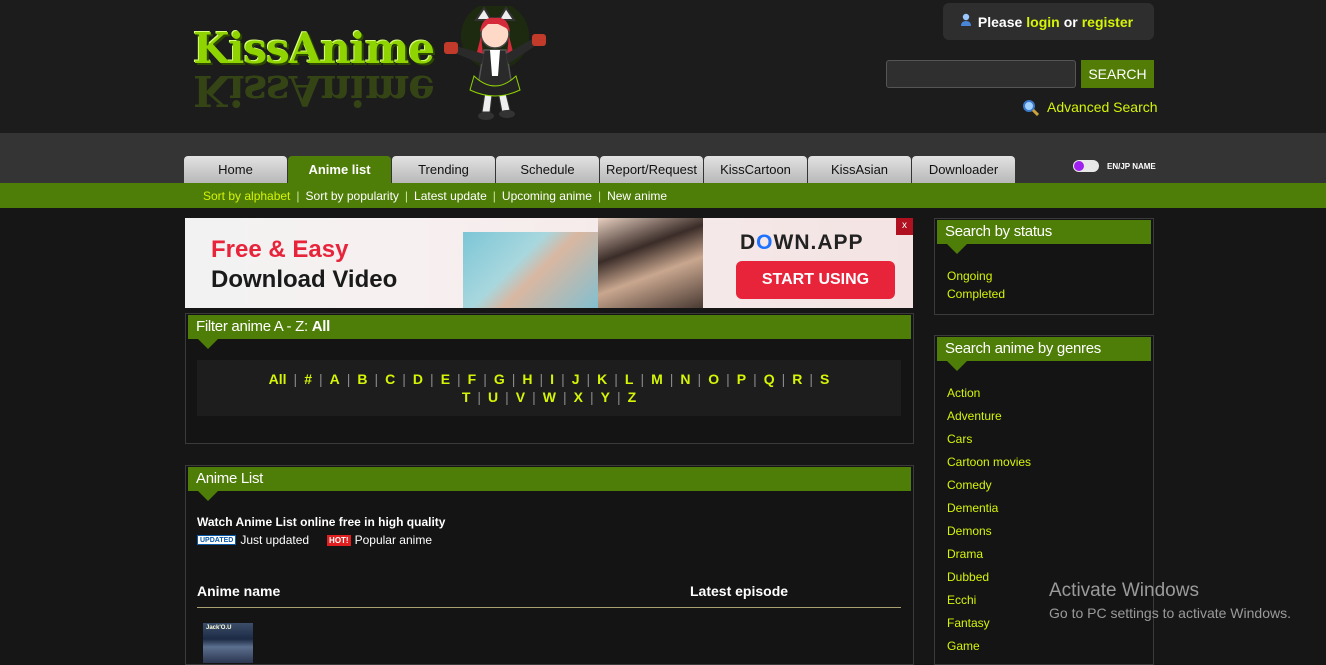  Describe the element at coordinates (989, 462) in the screenshot. I see `genre-item-cartoon-movies: Cartoon movies` at that location.